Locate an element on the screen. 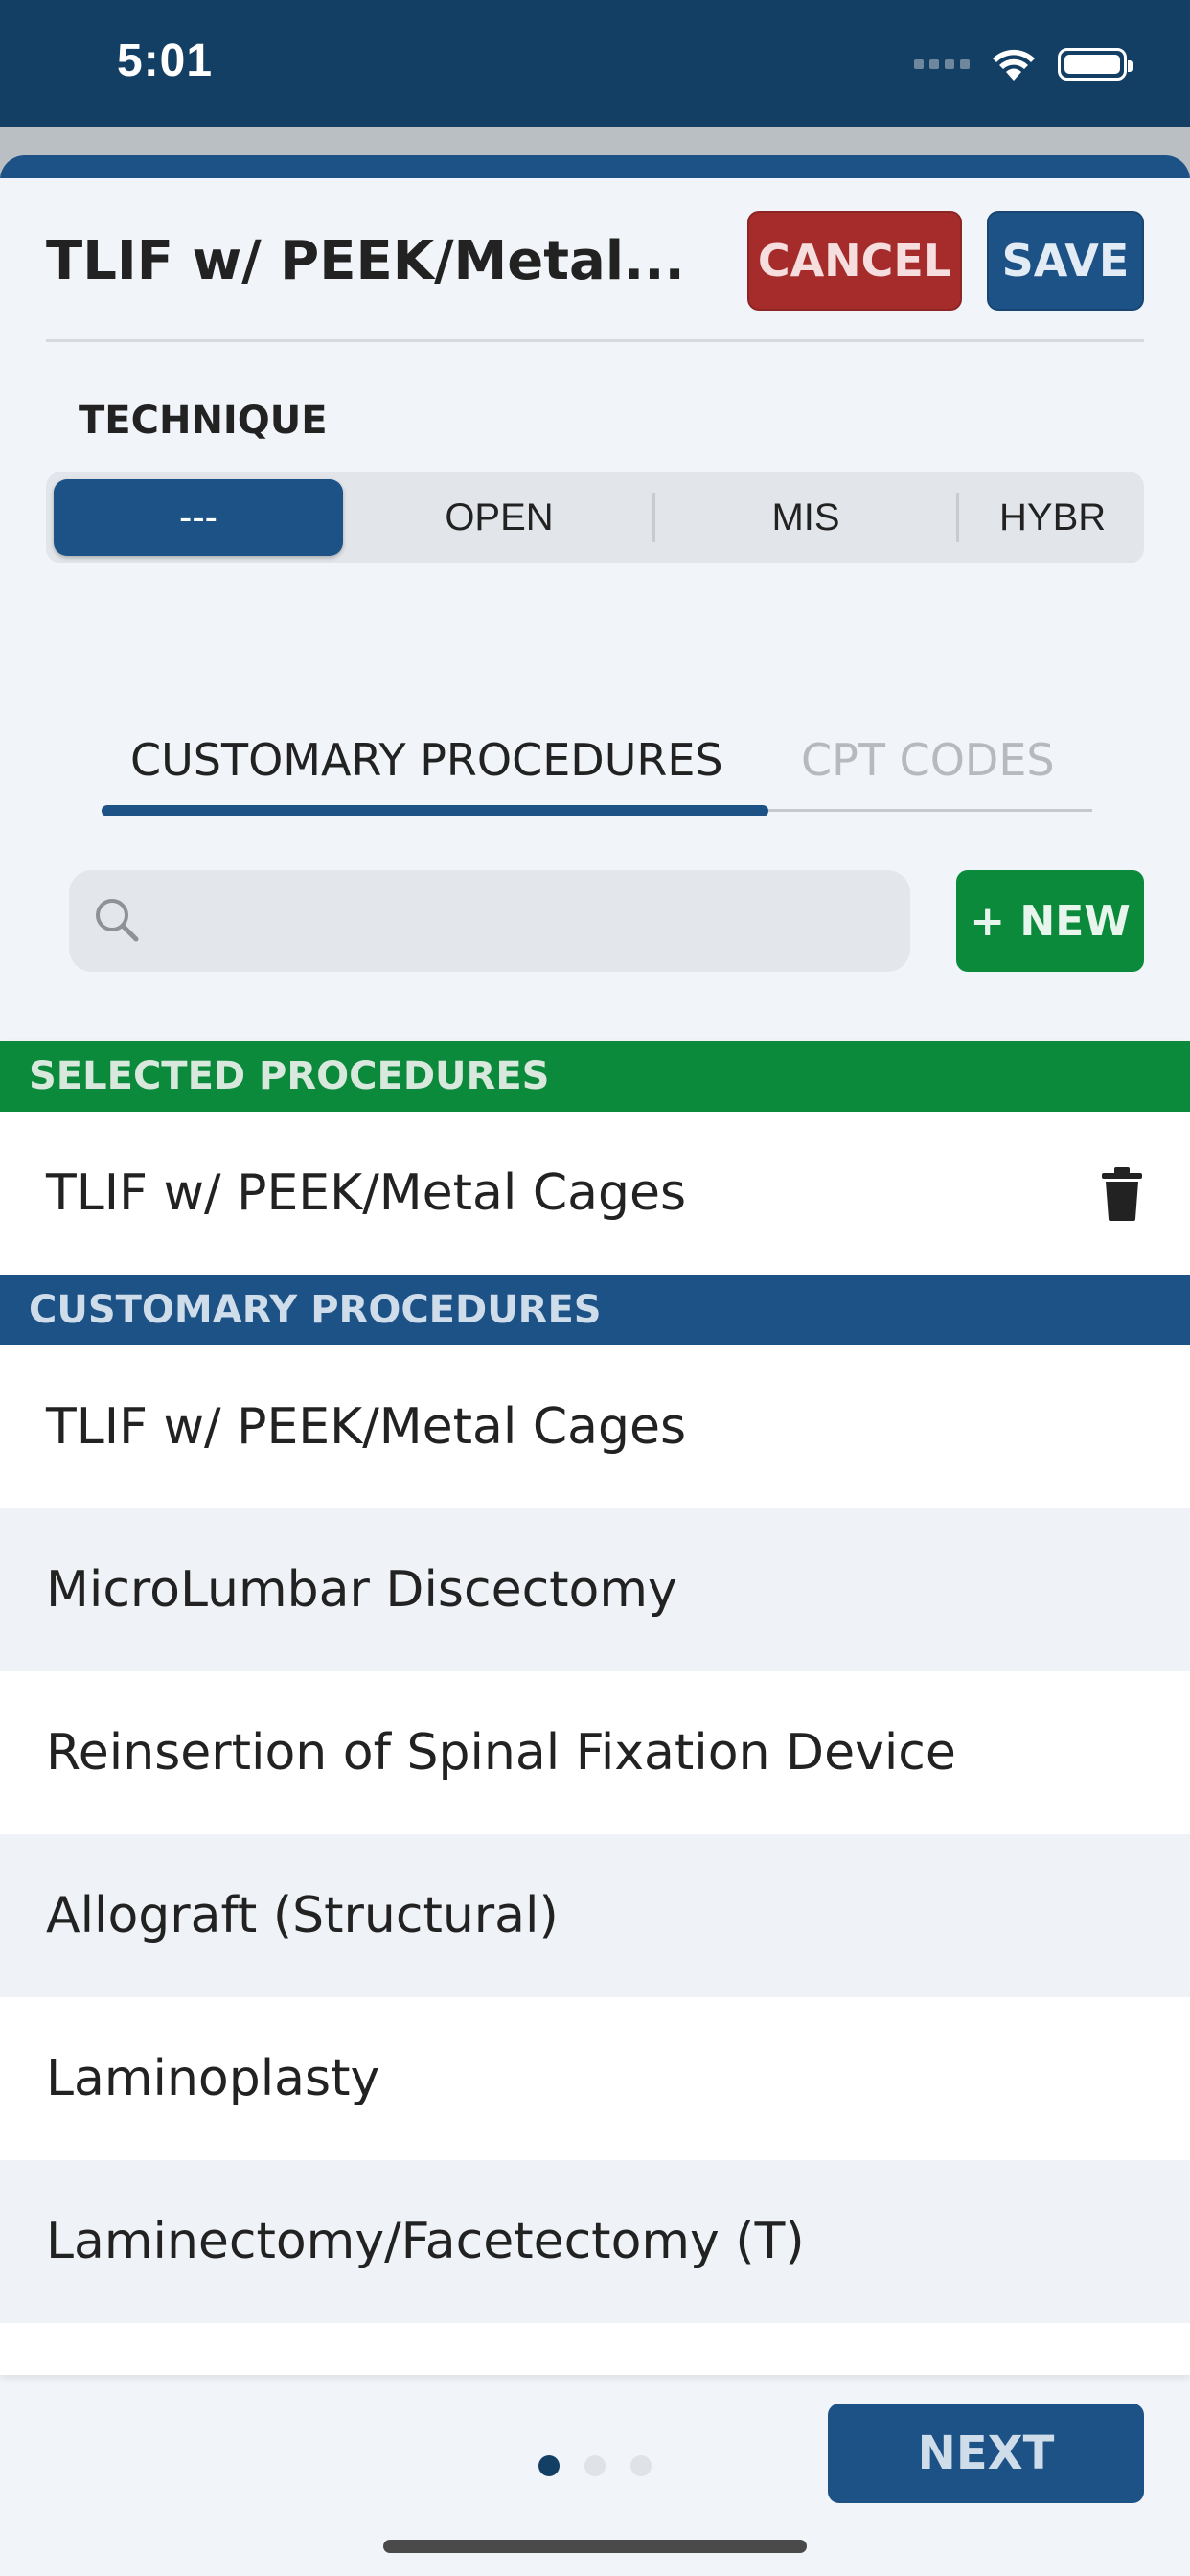 Image resolution: width=1190 pixels, height=2576 pixels. list-item: Reinsertion of Spinal Fixation Device is located at coordinates (595, 1752).